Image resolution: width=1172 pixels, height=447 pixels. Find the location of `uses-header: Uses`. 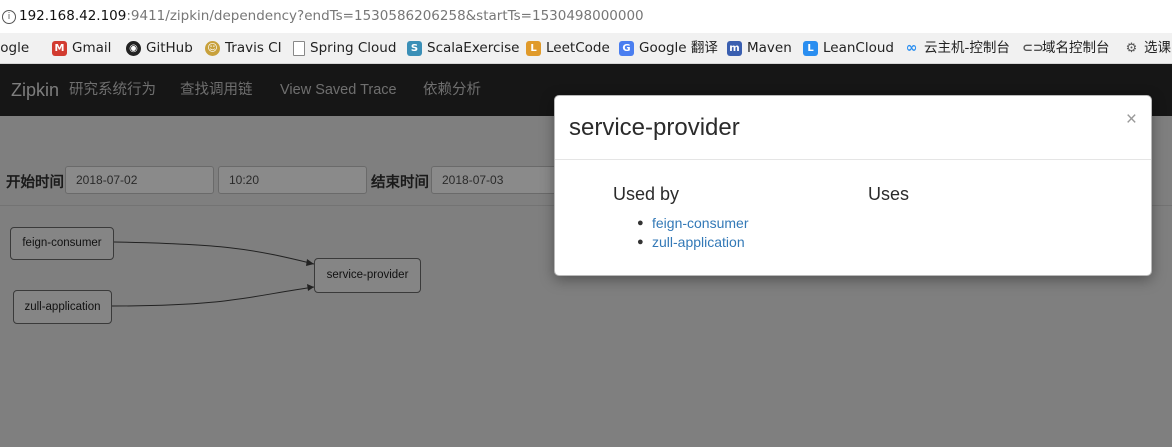

uses-header: Uses is located at coordinates (889, 194).